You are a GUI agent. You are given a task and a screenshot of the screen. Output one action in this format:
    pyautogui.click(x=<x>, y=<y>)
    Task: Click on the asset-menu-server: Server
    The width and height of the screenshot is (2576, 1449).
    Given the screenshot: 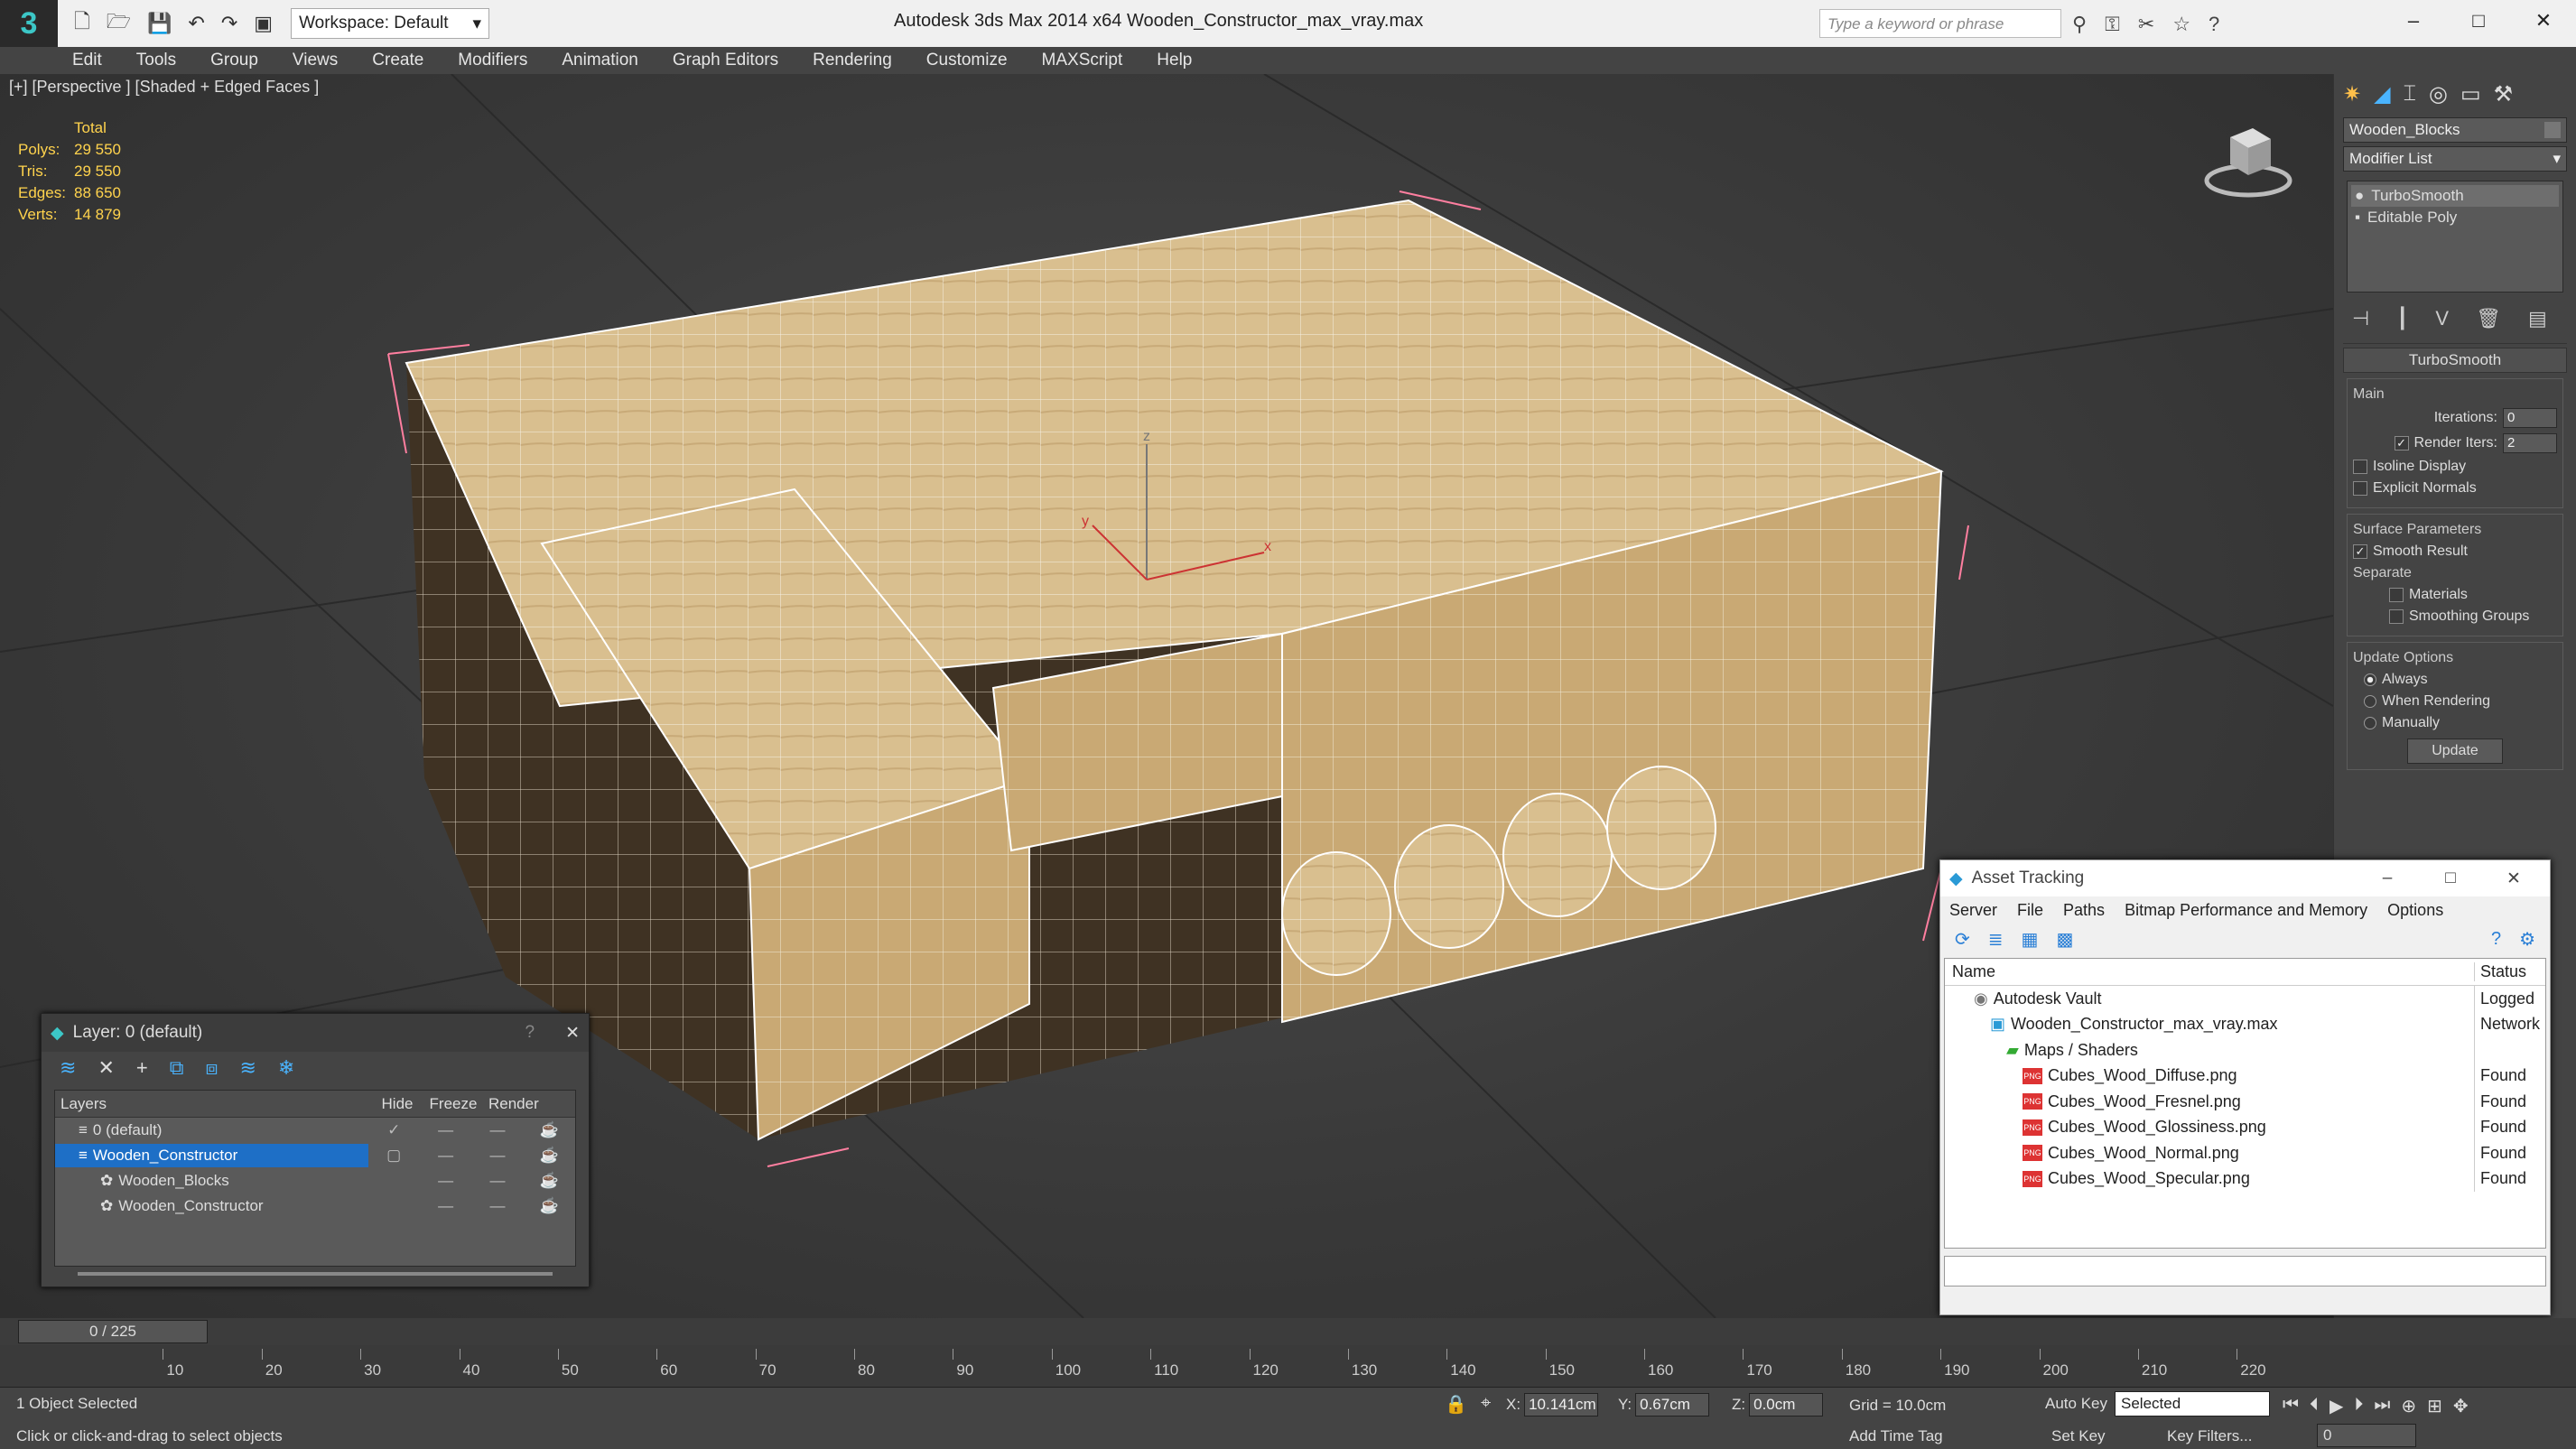 What is the action you would take?
    pyautogui.click(x=1973, y=910)
    